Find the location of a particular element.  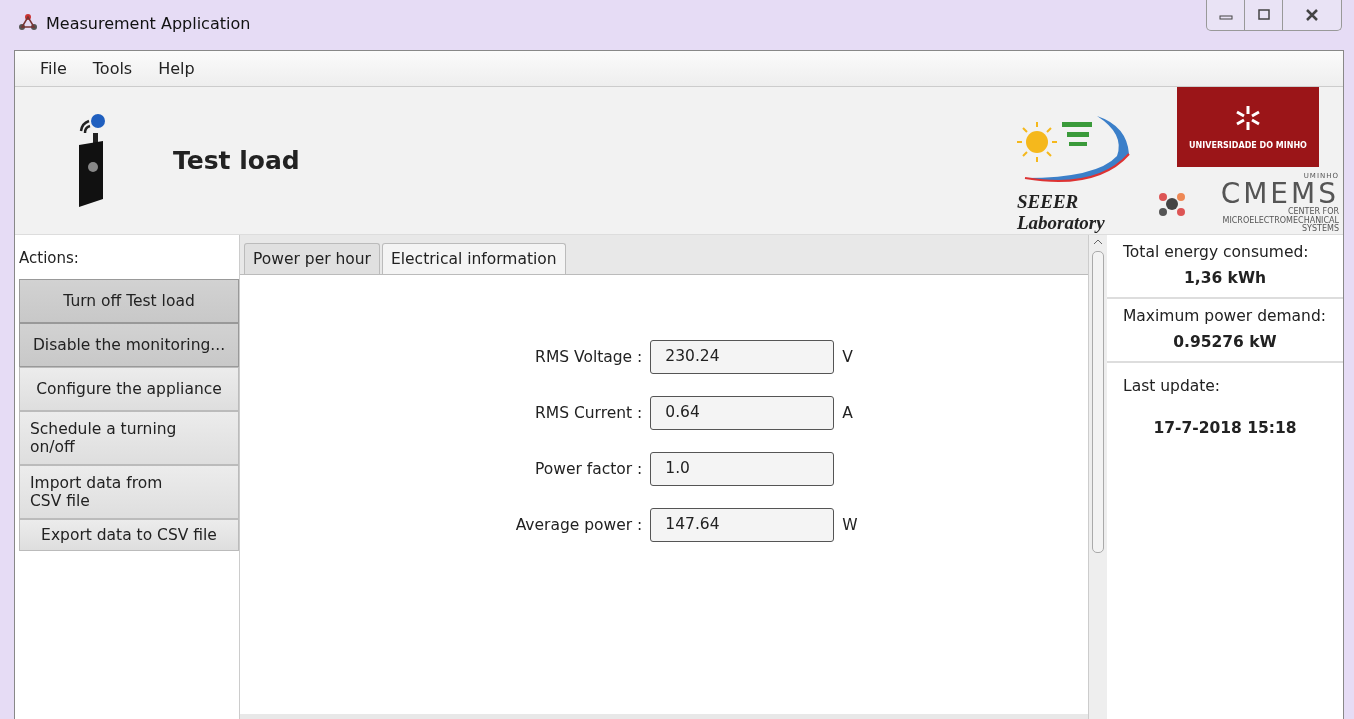

cmems-name: CMEMS is located at coordinates (1279, 193).